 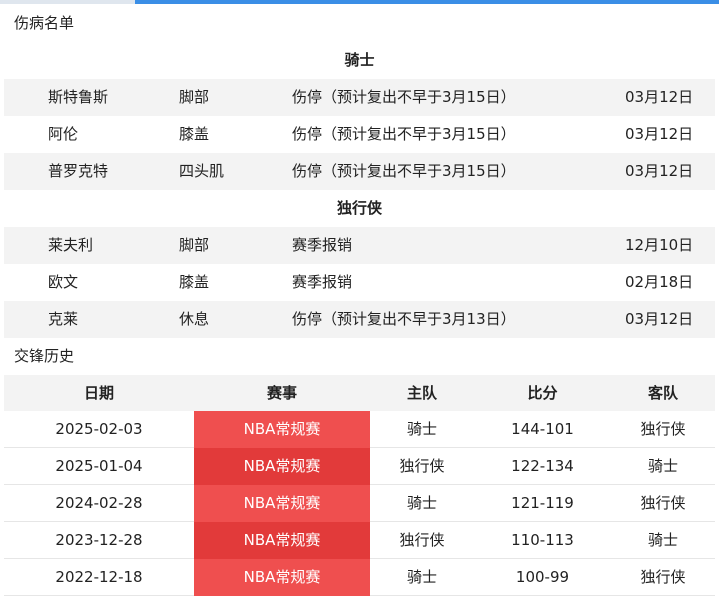 I want to click on injury-row: 莱夫利 脚部 赛季报销 12月10日, so click(x=359, y=245).